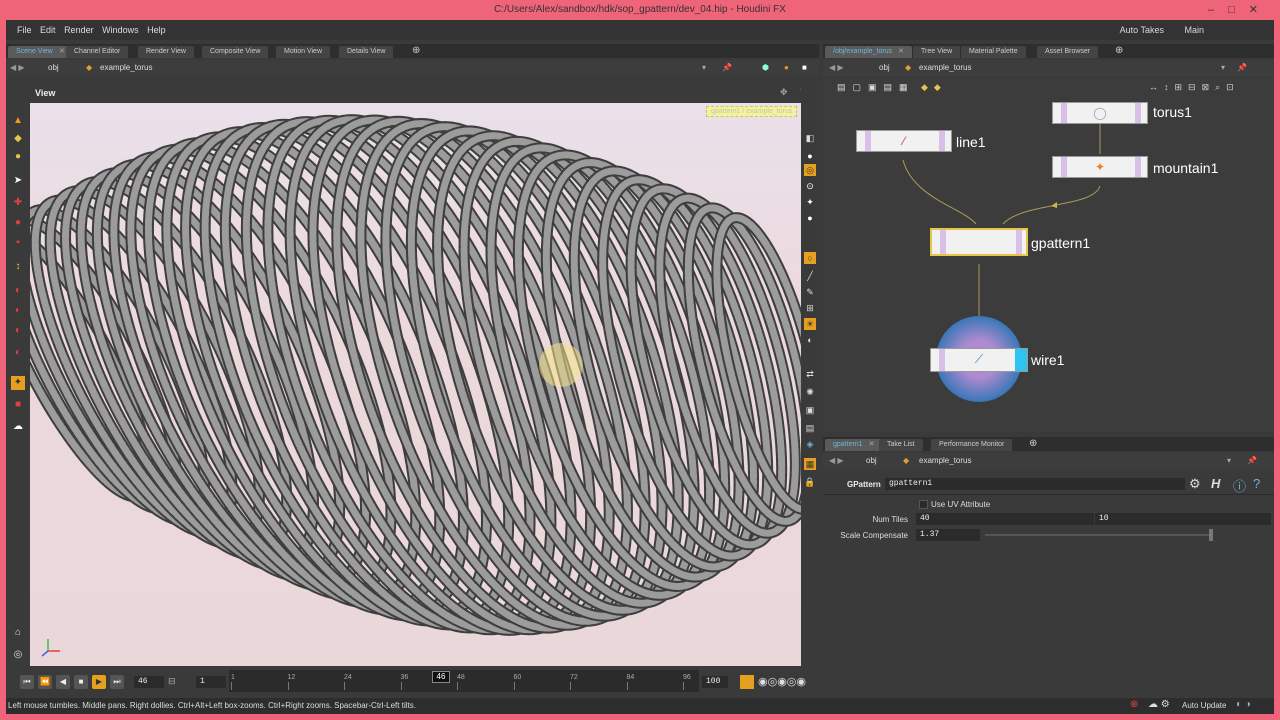  Describe the element at coordinates (923, 504) in the screenshot. I see `use-uv-checkbox` at that location.